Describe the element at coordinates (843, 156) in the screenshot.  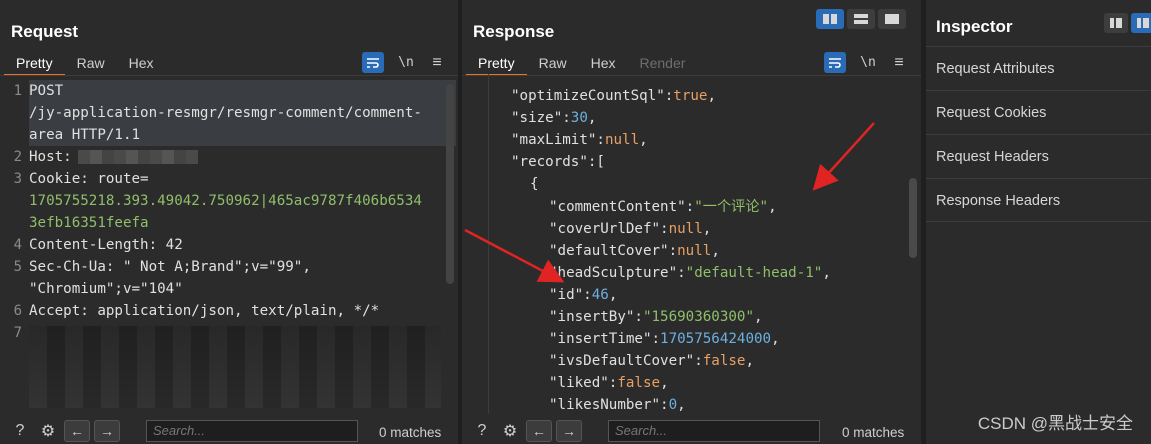
I see `arrow-to-comment-content` at that location.